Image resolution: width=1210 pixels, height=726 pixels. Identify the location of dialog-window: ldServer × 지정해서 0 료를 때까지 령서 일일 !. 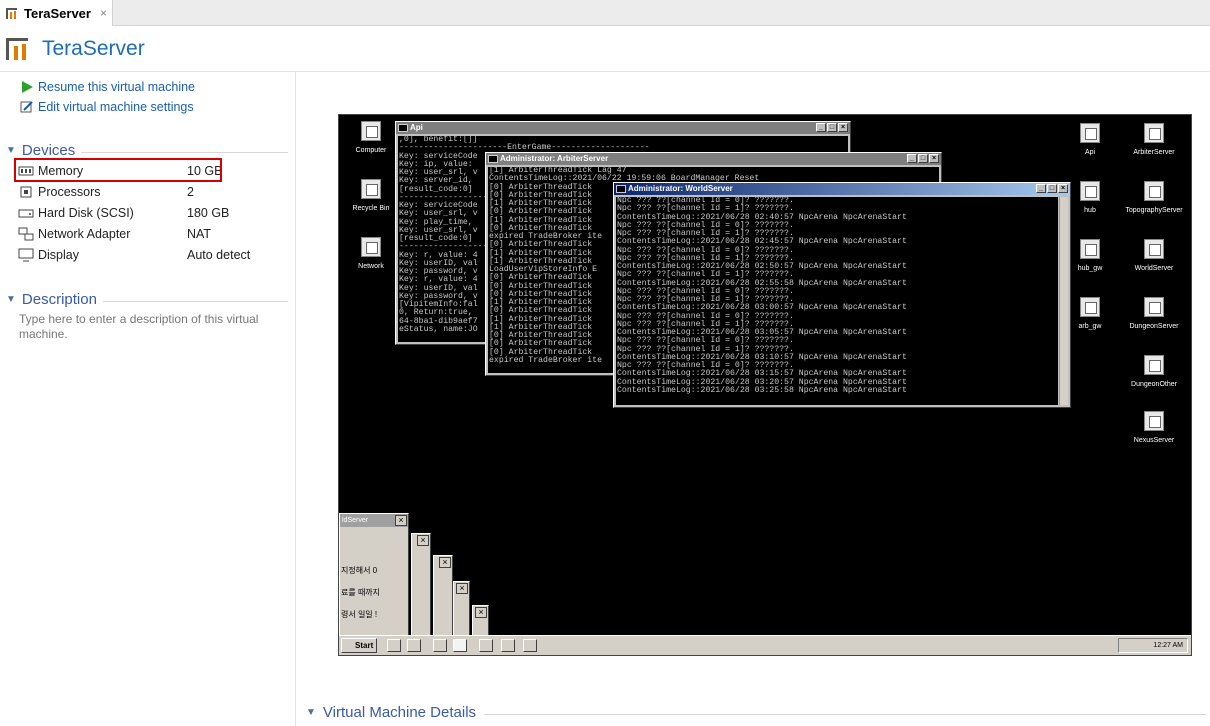
(374, 575).